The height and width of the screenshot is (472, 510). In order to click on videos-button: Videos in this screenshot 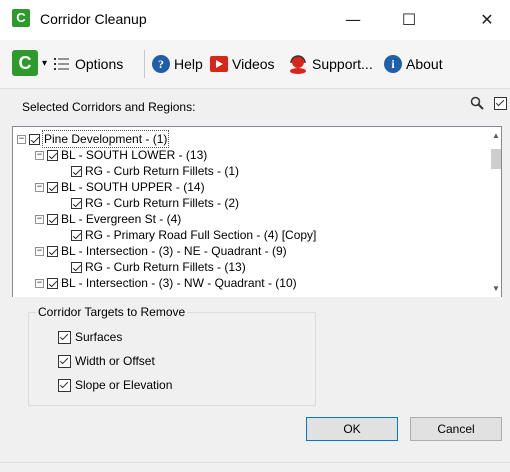, I will do `click(242, 64)`.